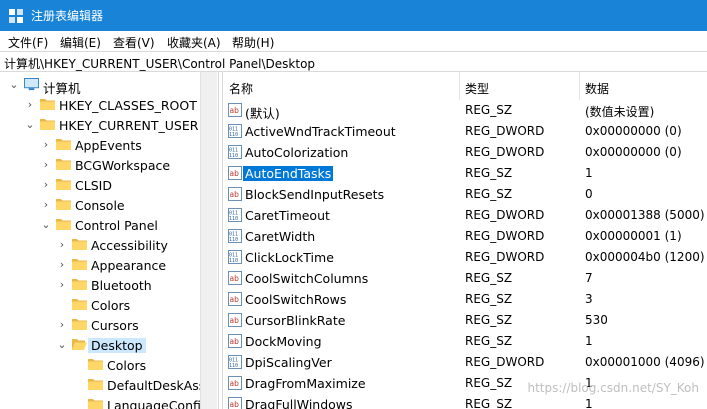 This screenshot has width=707, height=409. I want to click on value-row: ab AutoEndTasks REG_SZ 1, so click(465, 173).